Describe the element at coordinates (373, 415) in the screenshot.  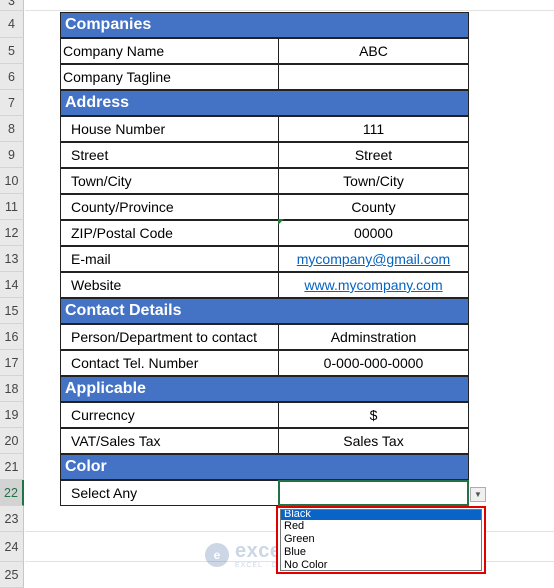
I see `cell-currency-value: $` at that location.